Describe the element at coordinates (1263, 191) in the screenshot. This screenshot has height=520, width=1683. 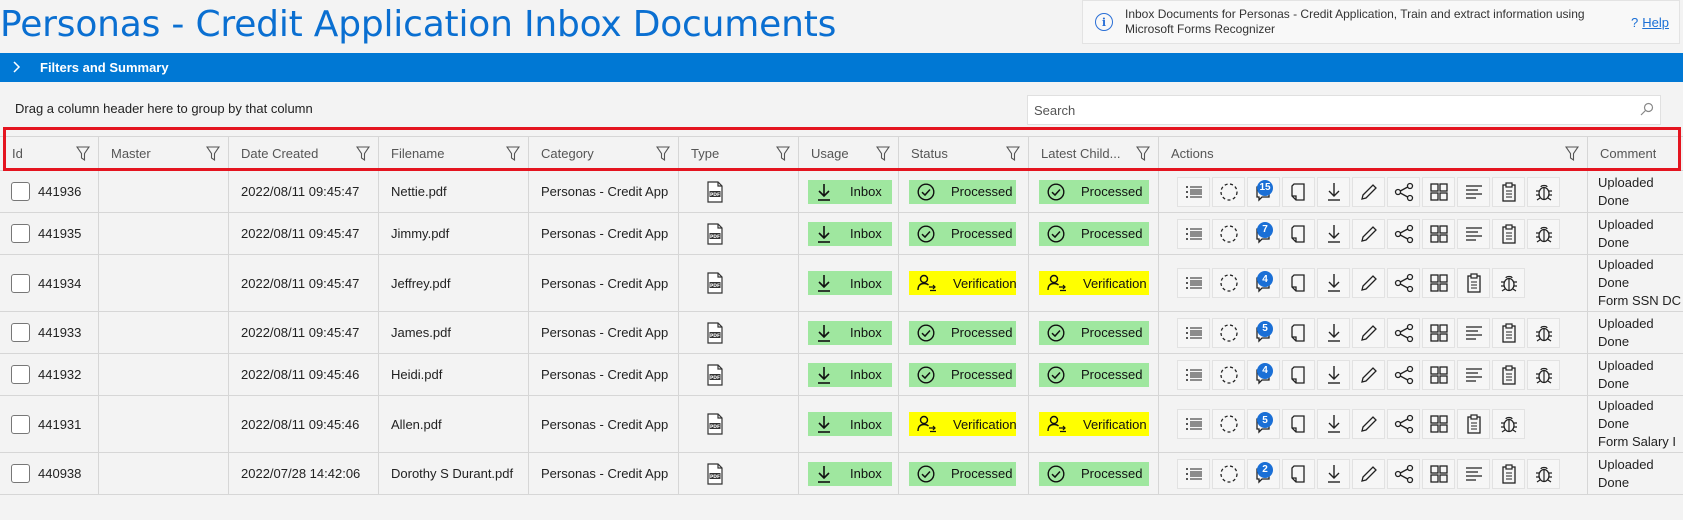
I see `comments-button: 15` at that location.